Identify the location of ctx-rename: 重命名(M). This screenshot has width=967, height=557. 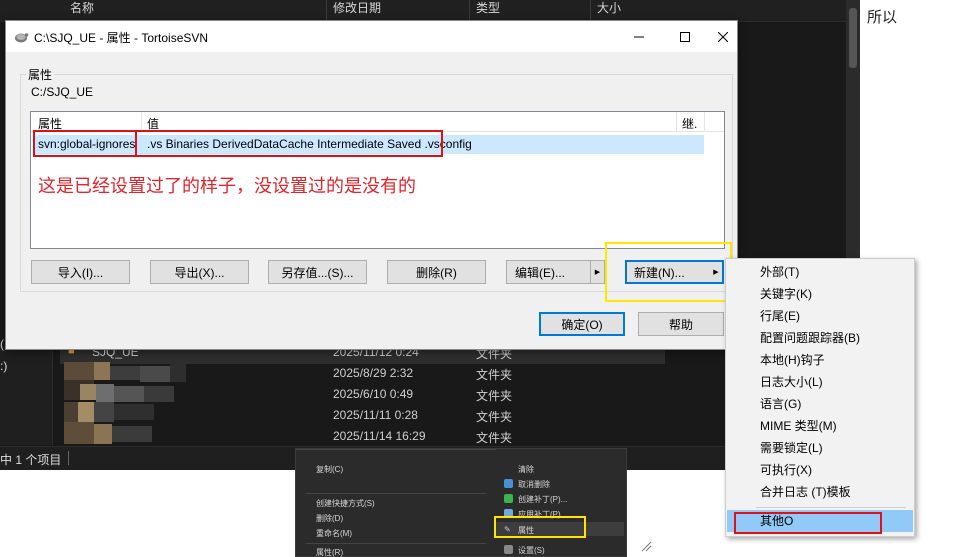
(334, 533).